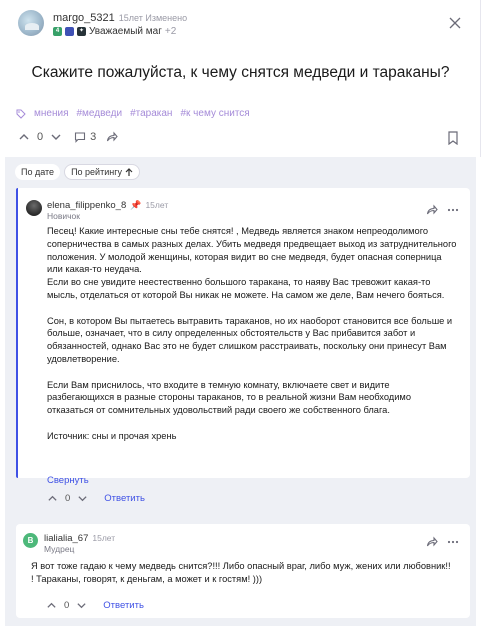  I want to click on sort-by-rating-button: По рейтингу, so click(102, 172).